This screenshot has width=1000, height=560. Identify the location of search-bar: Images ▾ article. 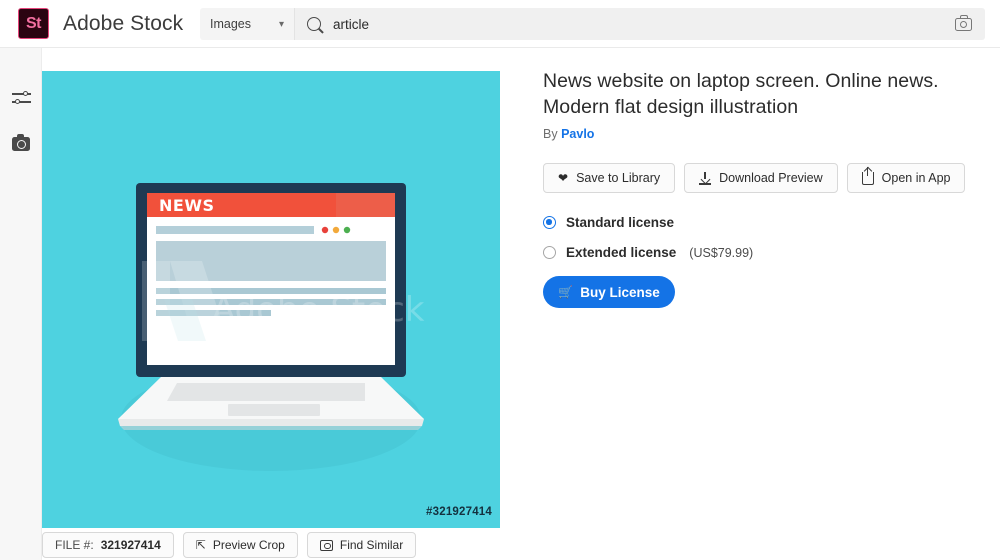
(592, 24).